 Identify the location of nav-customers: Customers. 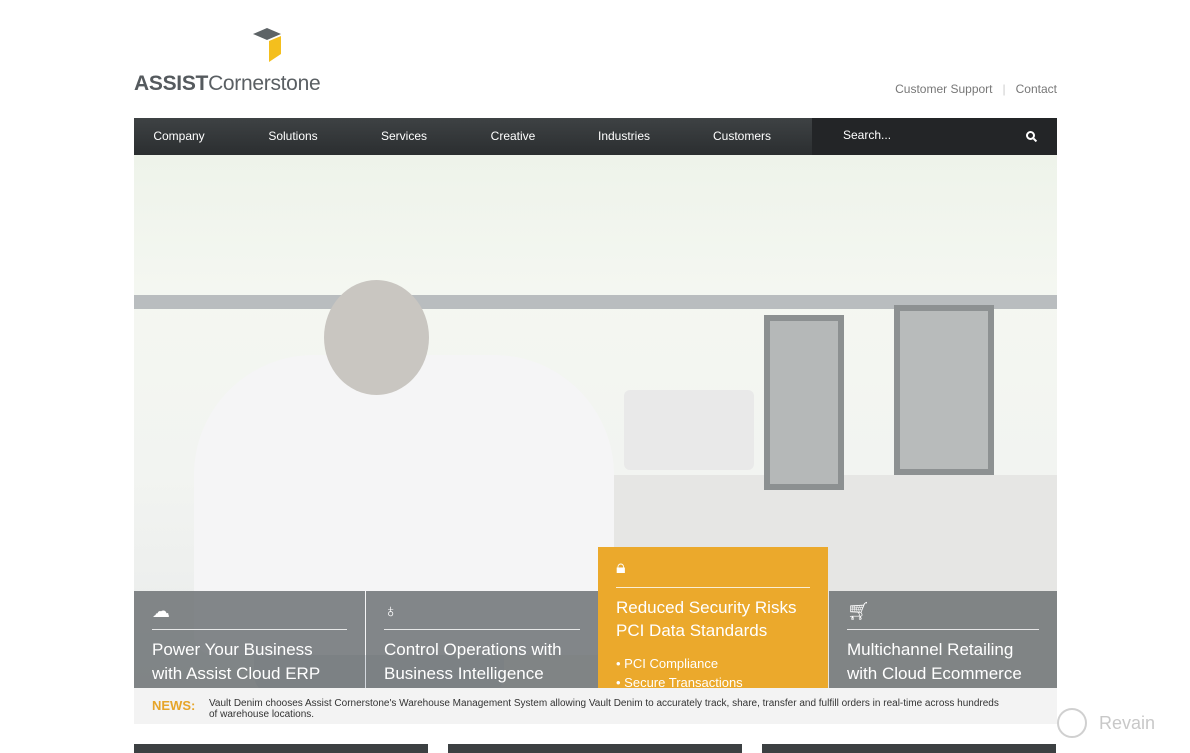
(742, 136).